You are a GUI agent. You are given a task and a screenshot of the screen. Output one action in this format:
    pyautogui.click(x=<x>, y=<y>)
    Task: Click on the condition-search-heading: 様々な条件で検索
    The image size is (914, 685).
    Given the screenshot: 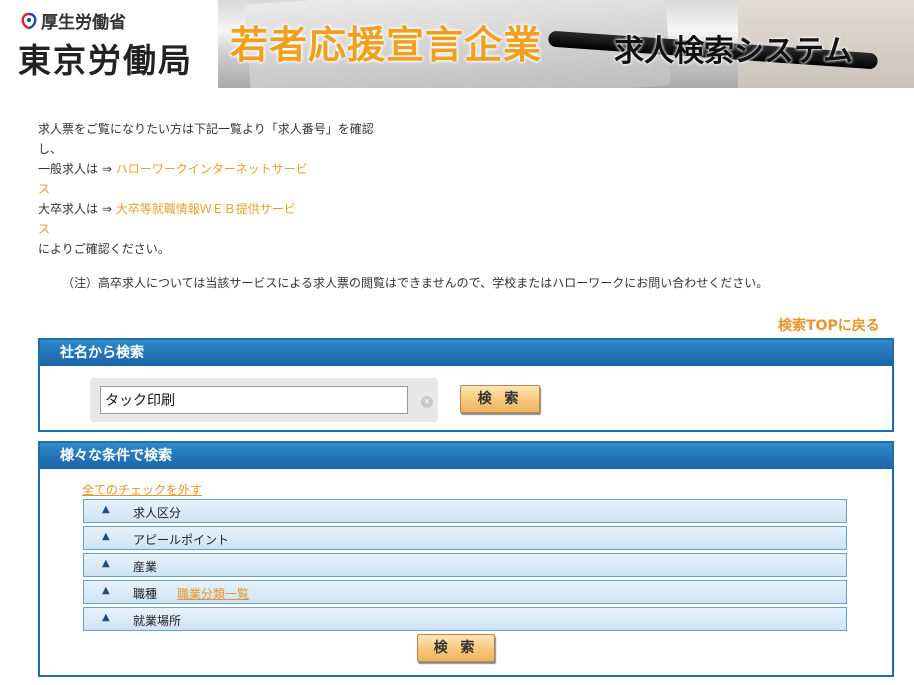 What is the action you would take?
    pyautogui.click(x=466, y=456)
    